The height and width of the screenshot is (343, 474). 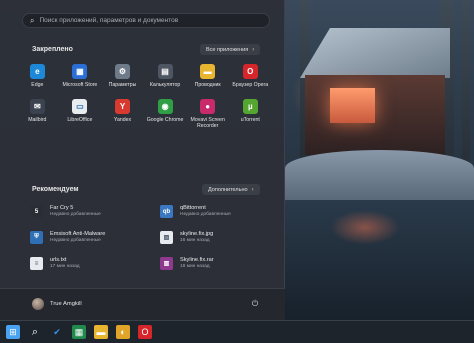 What do you see at coordinates (193, 208) in the screenshot?
I see `recommended-name: qBittorrent` at bounding box center [193, 208].